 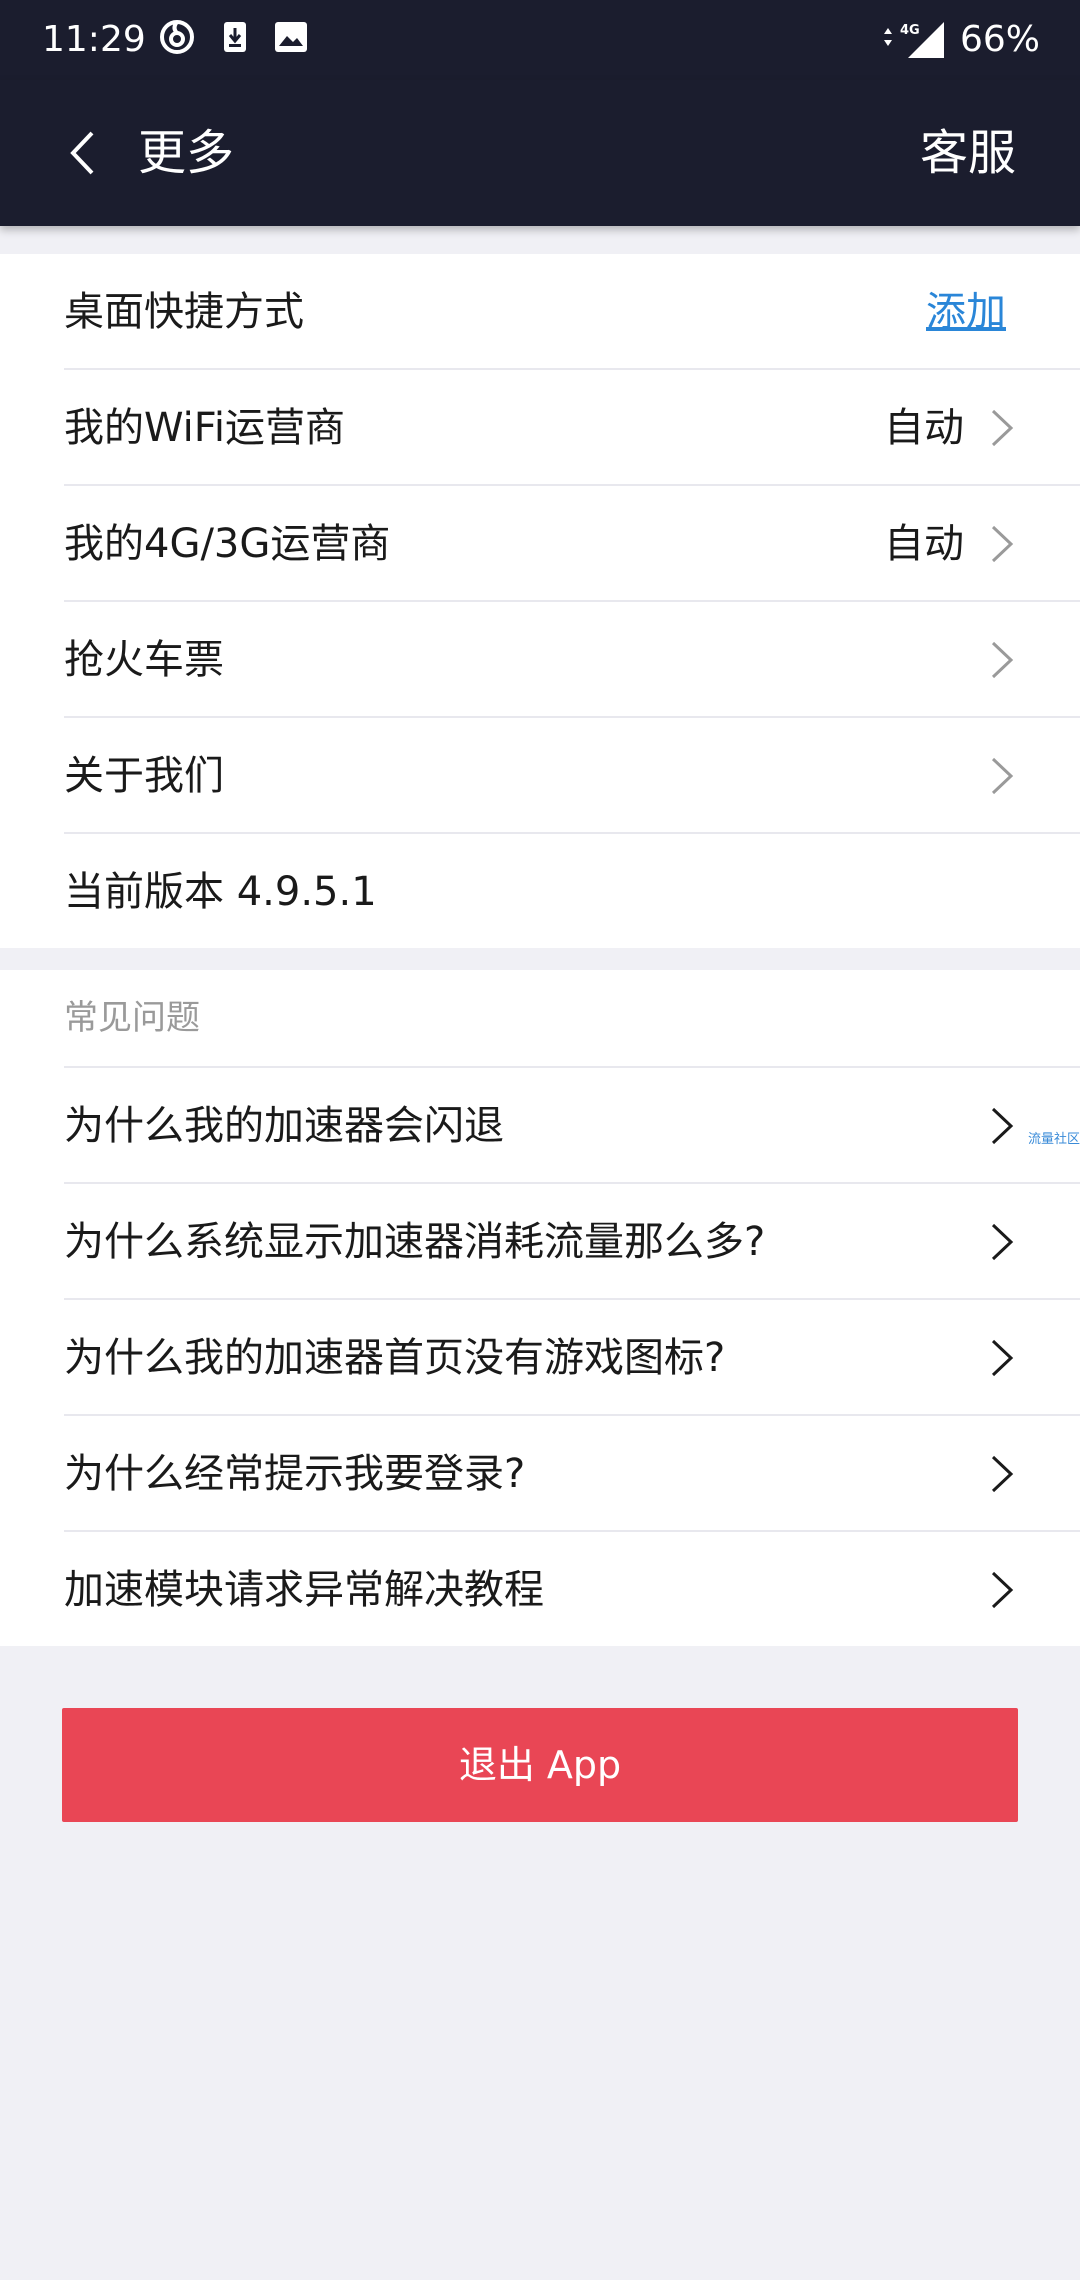 What do you see at coordinates (540, 40) in the screenshot?
I see `status-bar: 11:29 4G 66%` at bounding box center [540, 40].